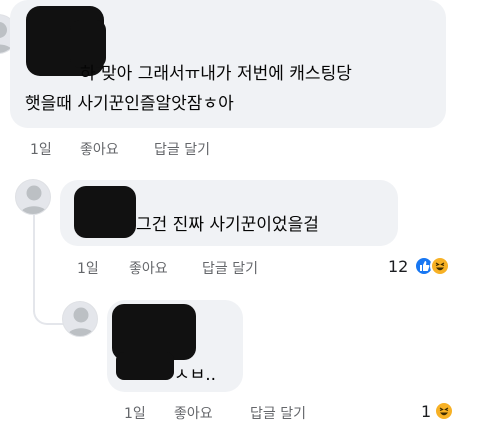 This screenshot has height=427, width=480. What do you see at coordinates (129, 104) in the screenshot?
I see `comment-text: 햇을때 사기꾼인즐알앗잠ㅎ아` at bounding box center [129, 104].